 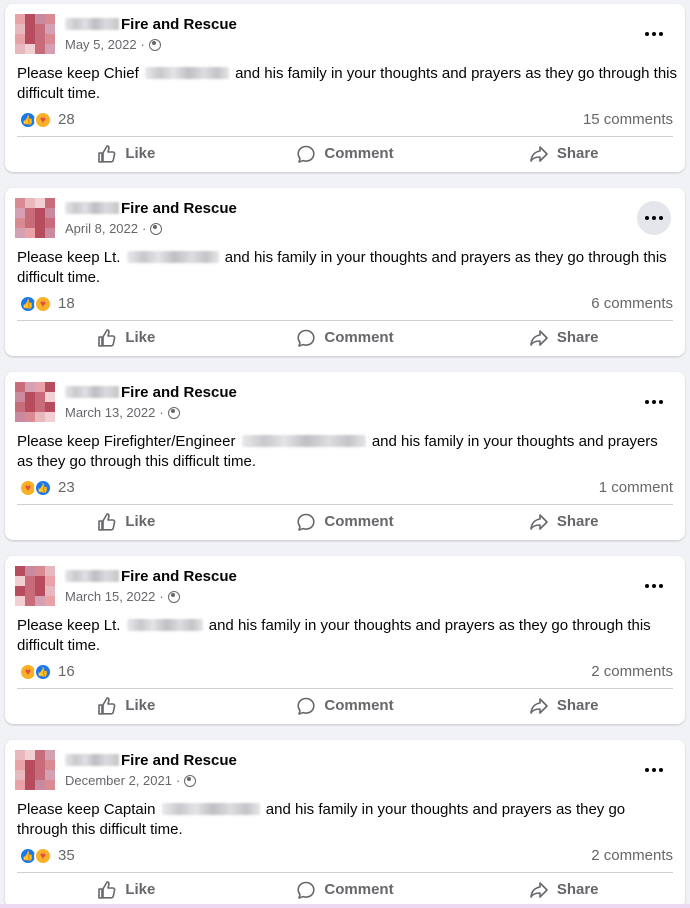 What do you see at coordinates (47, 304) in the screenshot?
I see `reactions-summary: 👍 ♥ 18` at bounding box center [47, 304].